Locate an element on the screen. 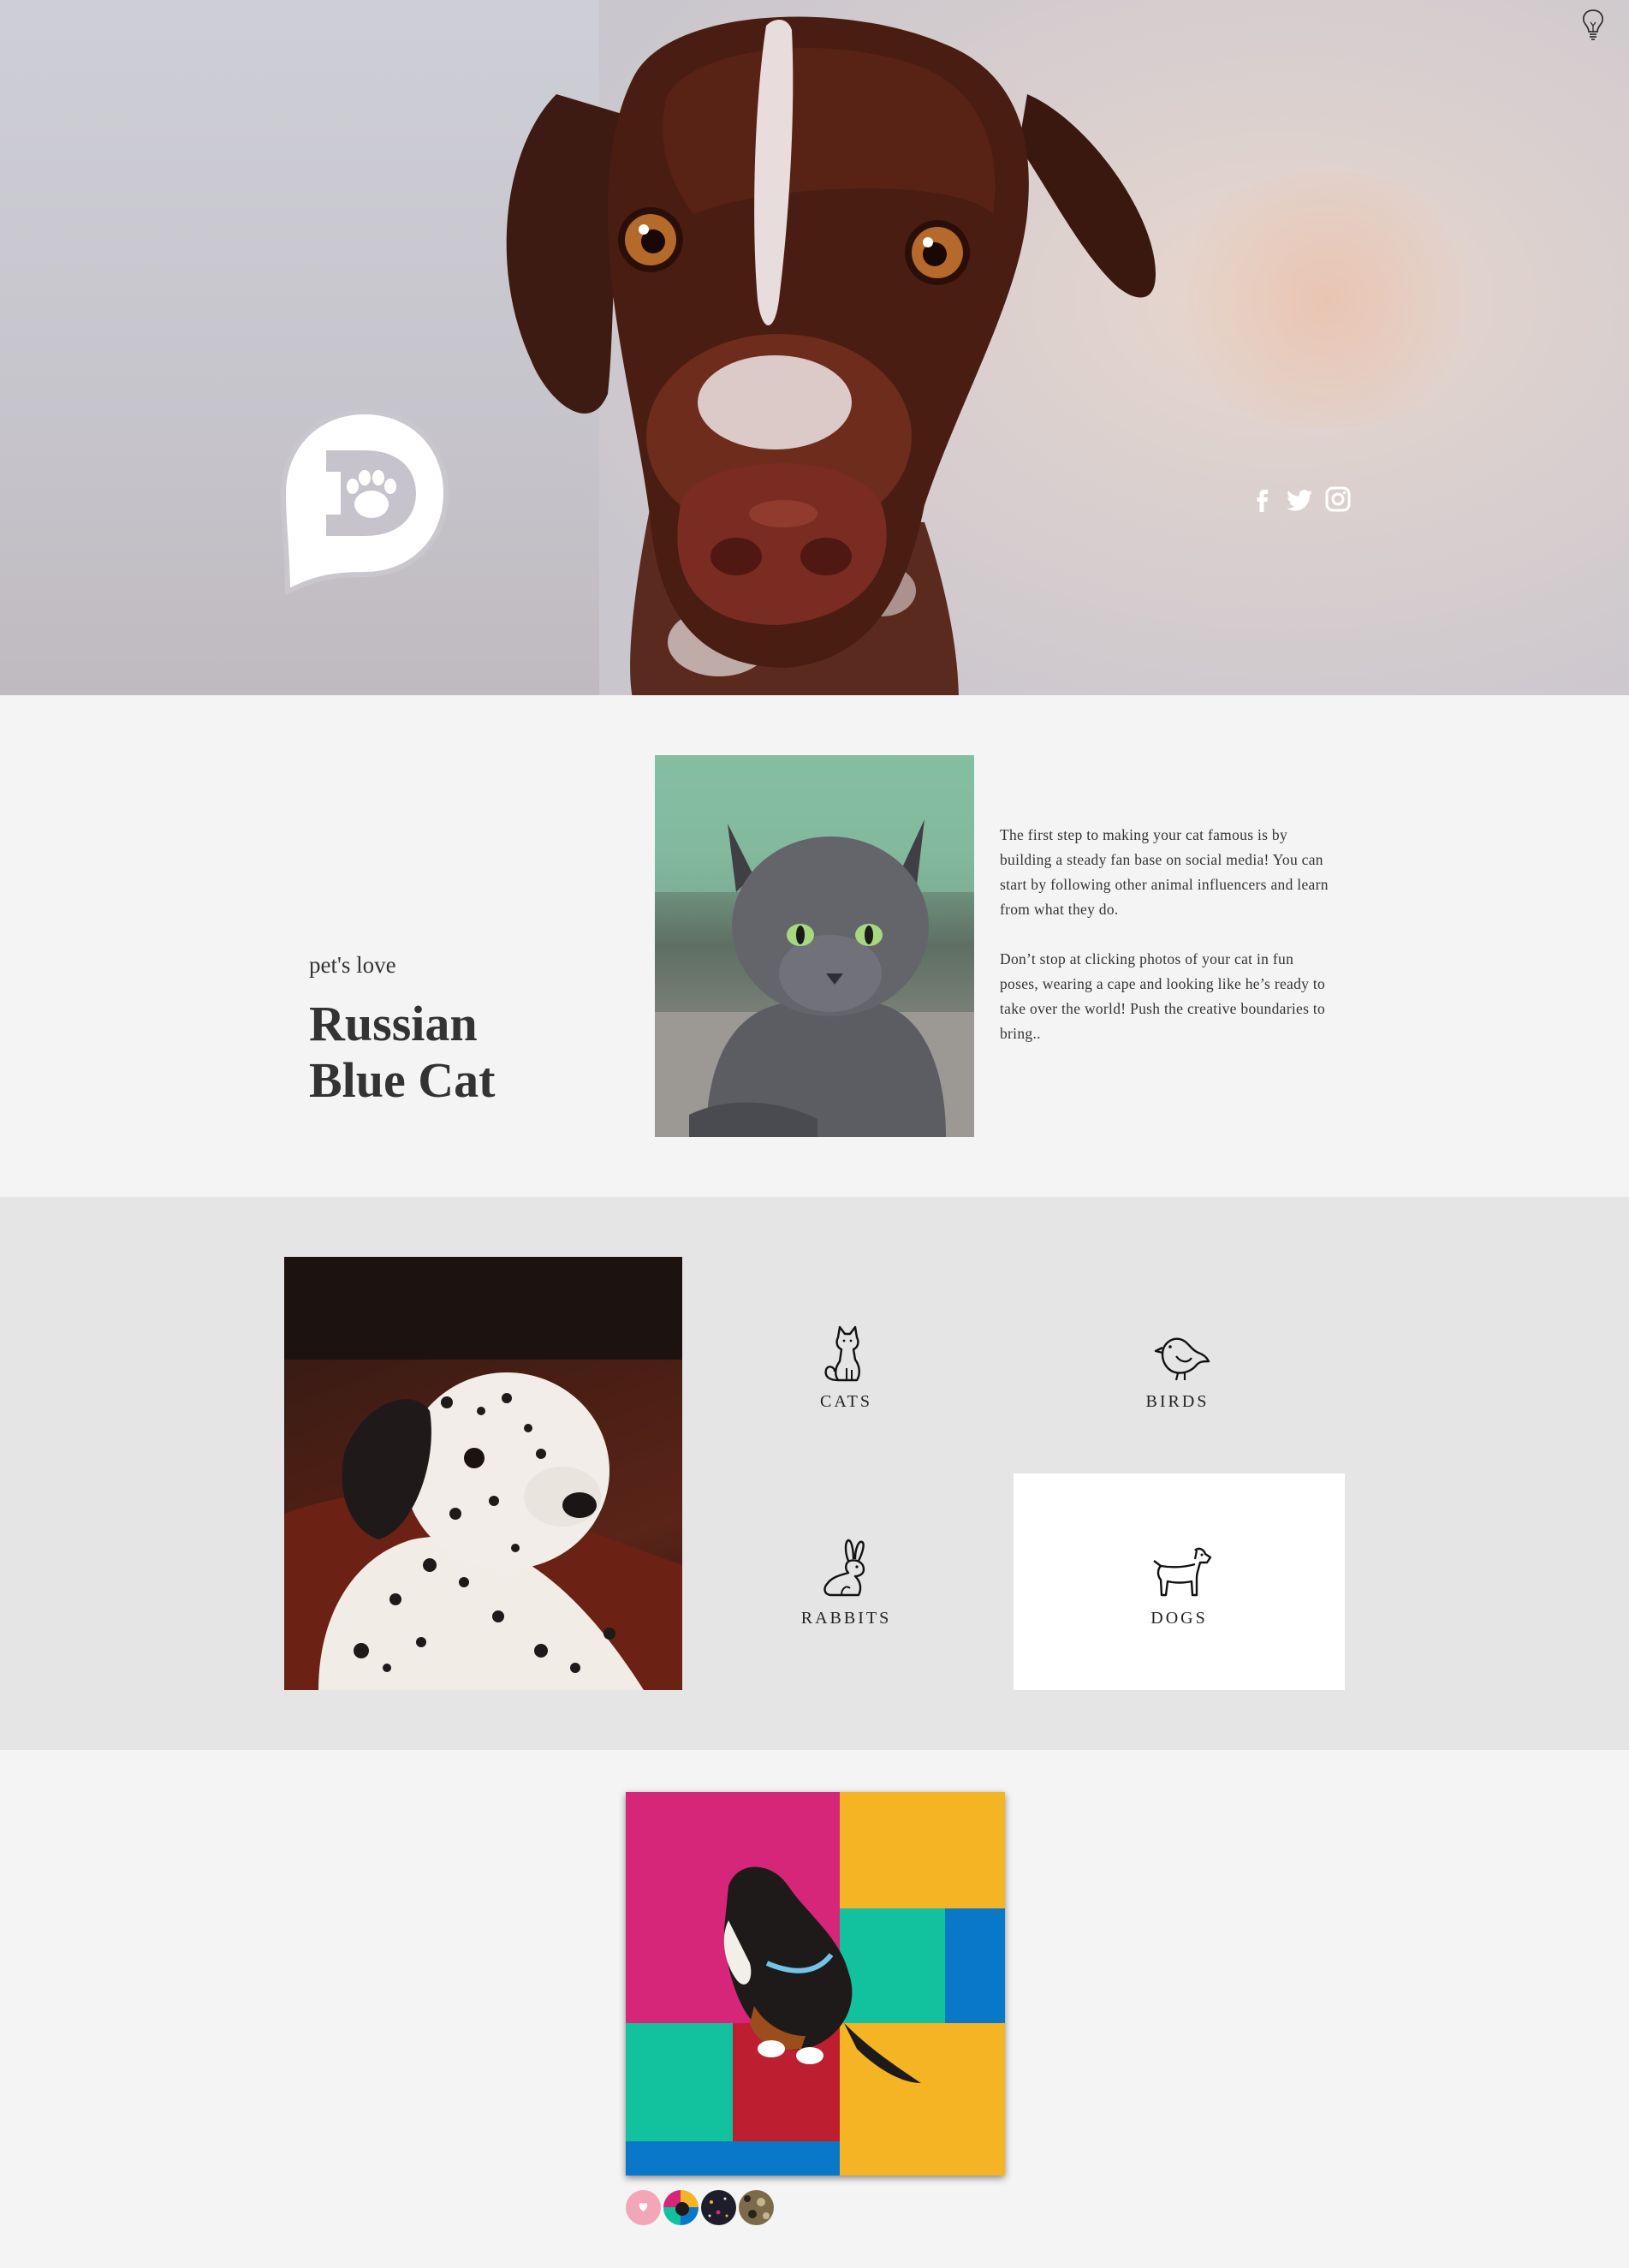 The width and height of the screenshot is (1629, 2268). hero-background-light is located at coordinates (1327, 299).